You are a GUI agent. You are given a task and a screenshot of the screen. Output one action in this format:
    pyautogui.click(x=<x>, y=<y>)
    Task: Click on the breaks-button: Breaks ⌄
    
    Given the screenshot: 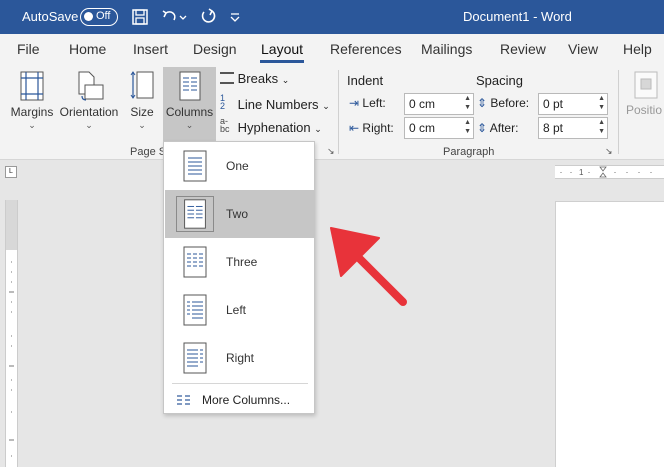 What is the action you would take?
    pyautogui.click(x=254, y=78)
    